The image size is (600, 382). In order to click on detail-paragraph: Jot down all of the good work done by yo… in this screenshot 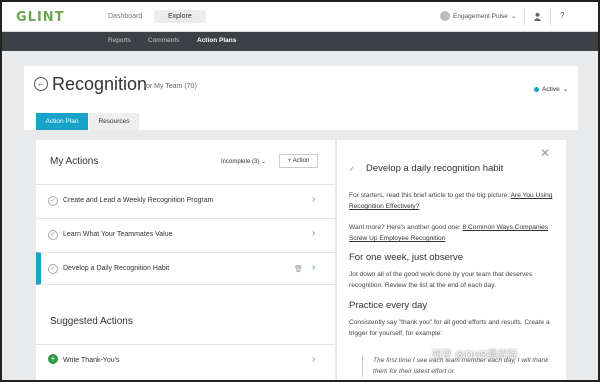, I will do `click(441, 280)`.